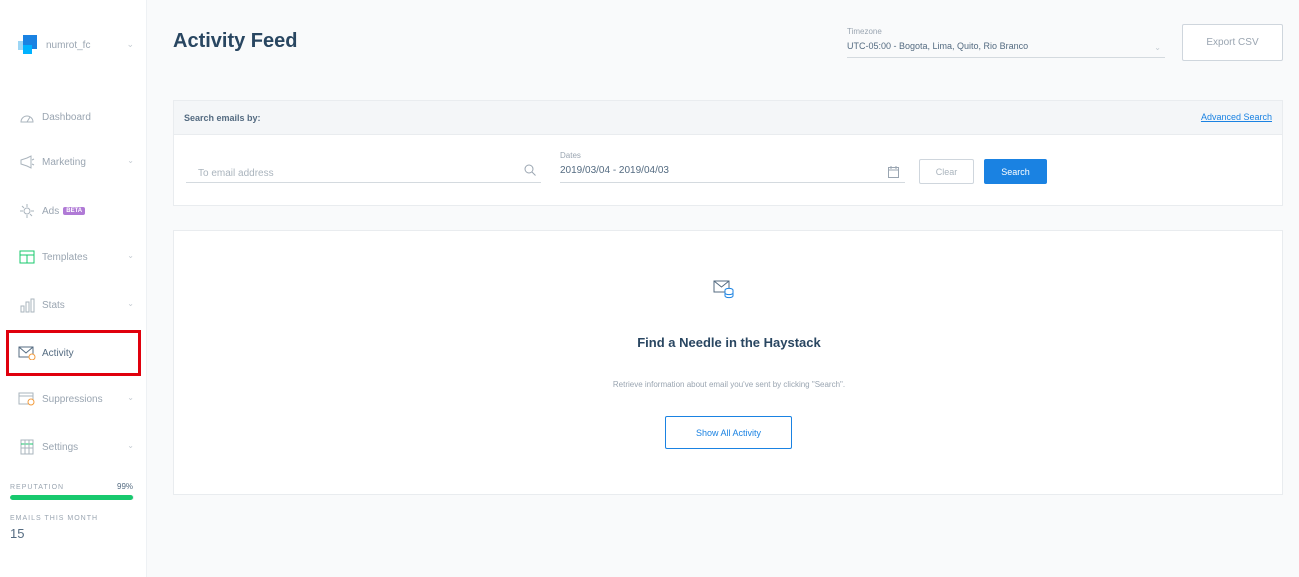 The image size is (1299, 577). I want to click on sidebar-item-templates: Templates ⌄, so click(77, 257).